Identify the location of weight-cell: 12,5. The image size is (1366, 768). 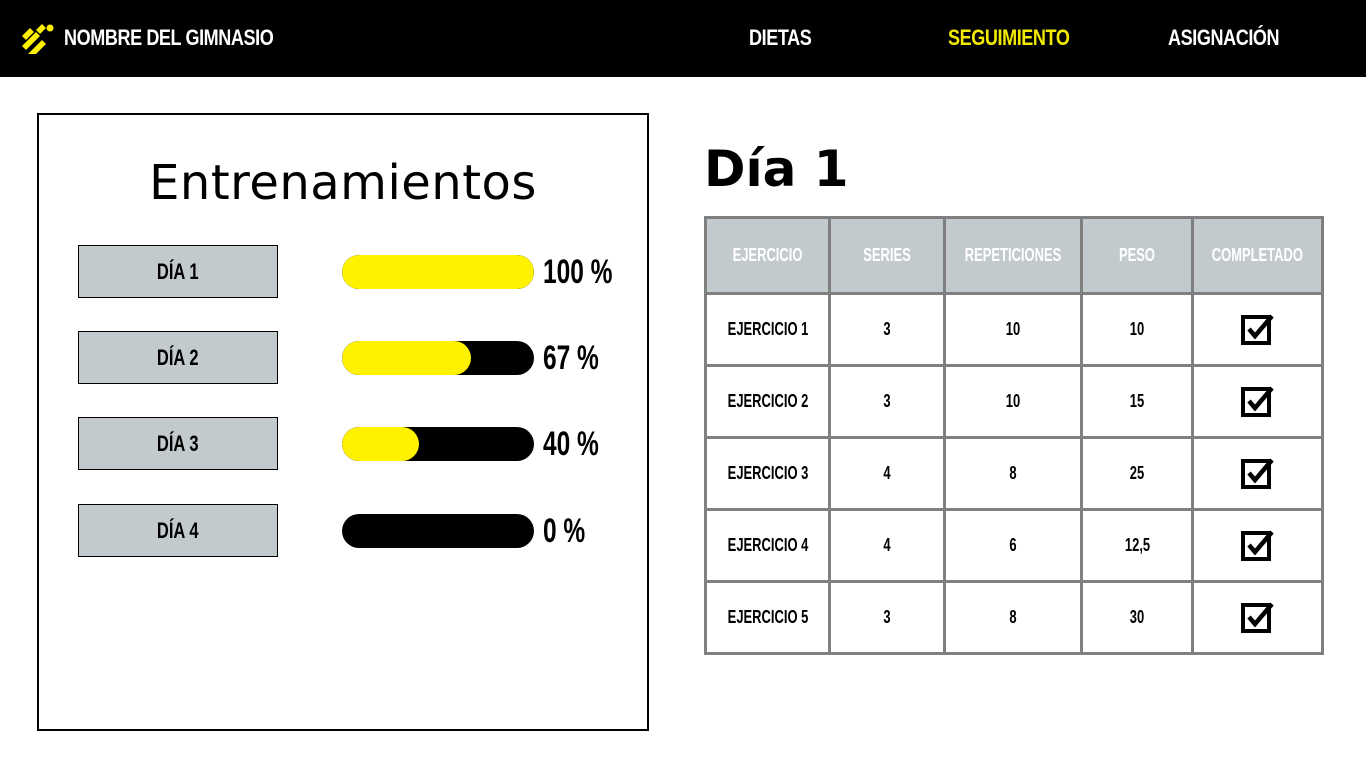
(1137, 545).